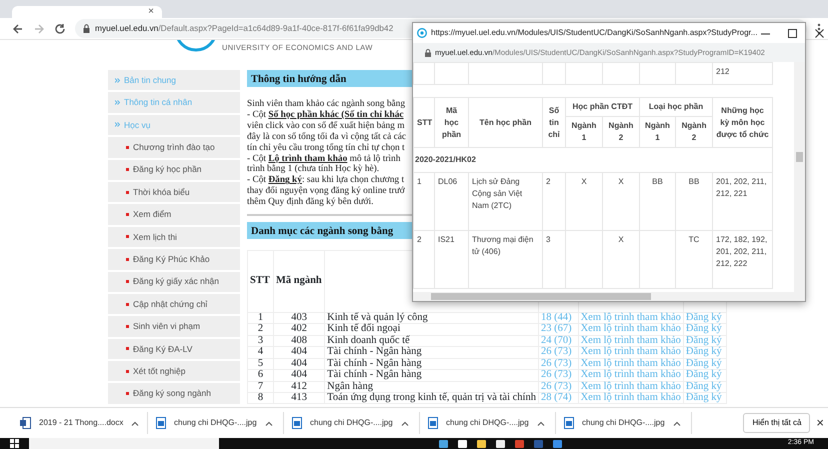  I want to click on windows-icon, so click(14, 443).